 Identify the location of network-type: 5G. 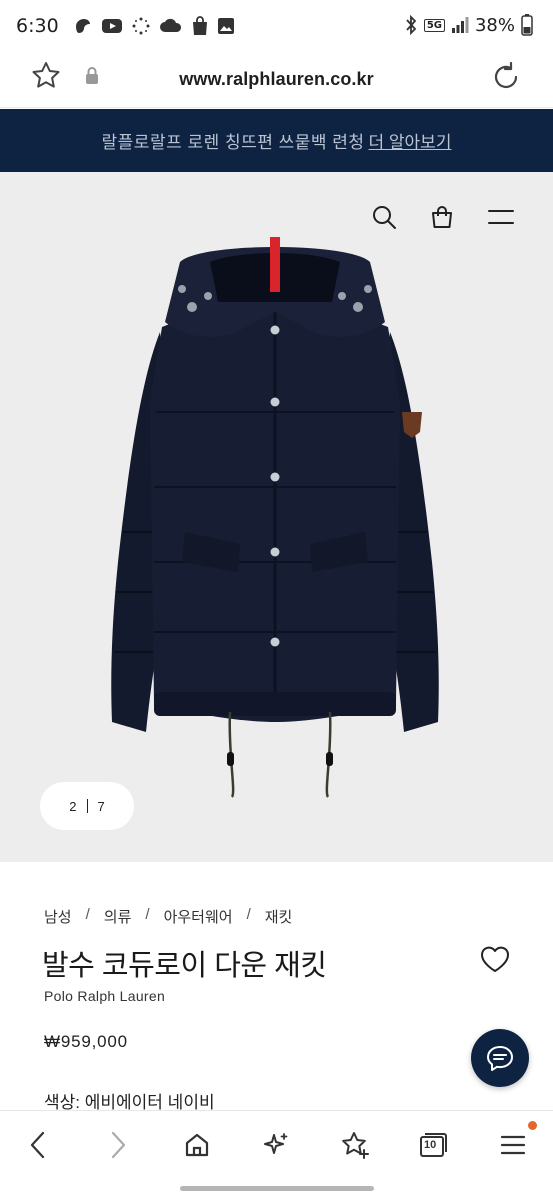
(434, 25).